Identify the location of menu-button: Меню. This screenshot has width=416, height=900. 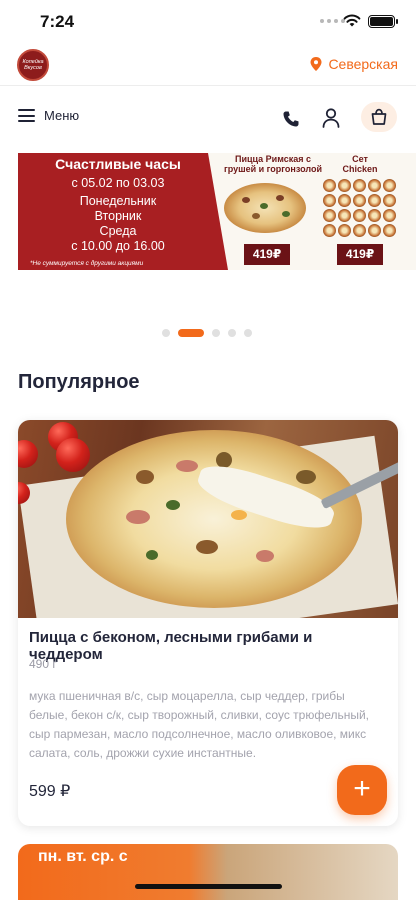
(48, 115).